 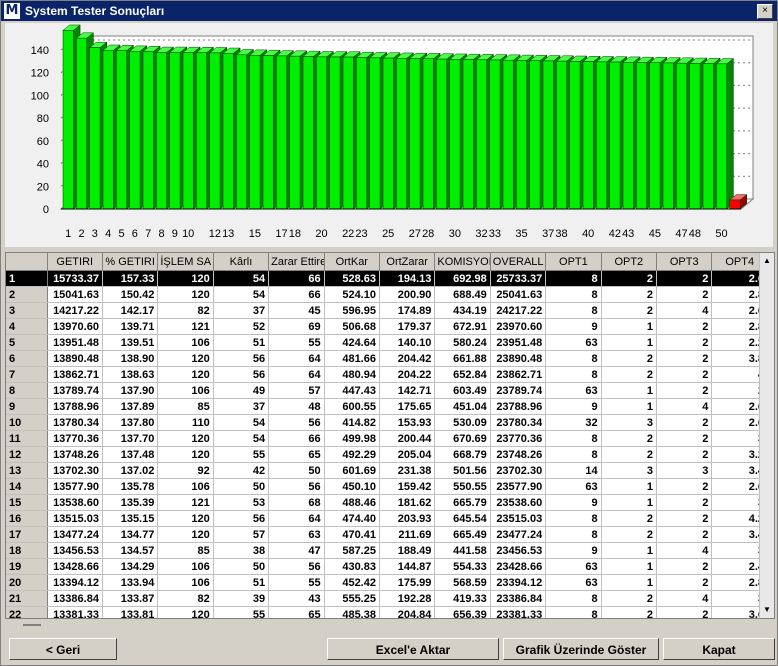 I want to click on table-cell: 23428.66, so click(x=518, y=566).